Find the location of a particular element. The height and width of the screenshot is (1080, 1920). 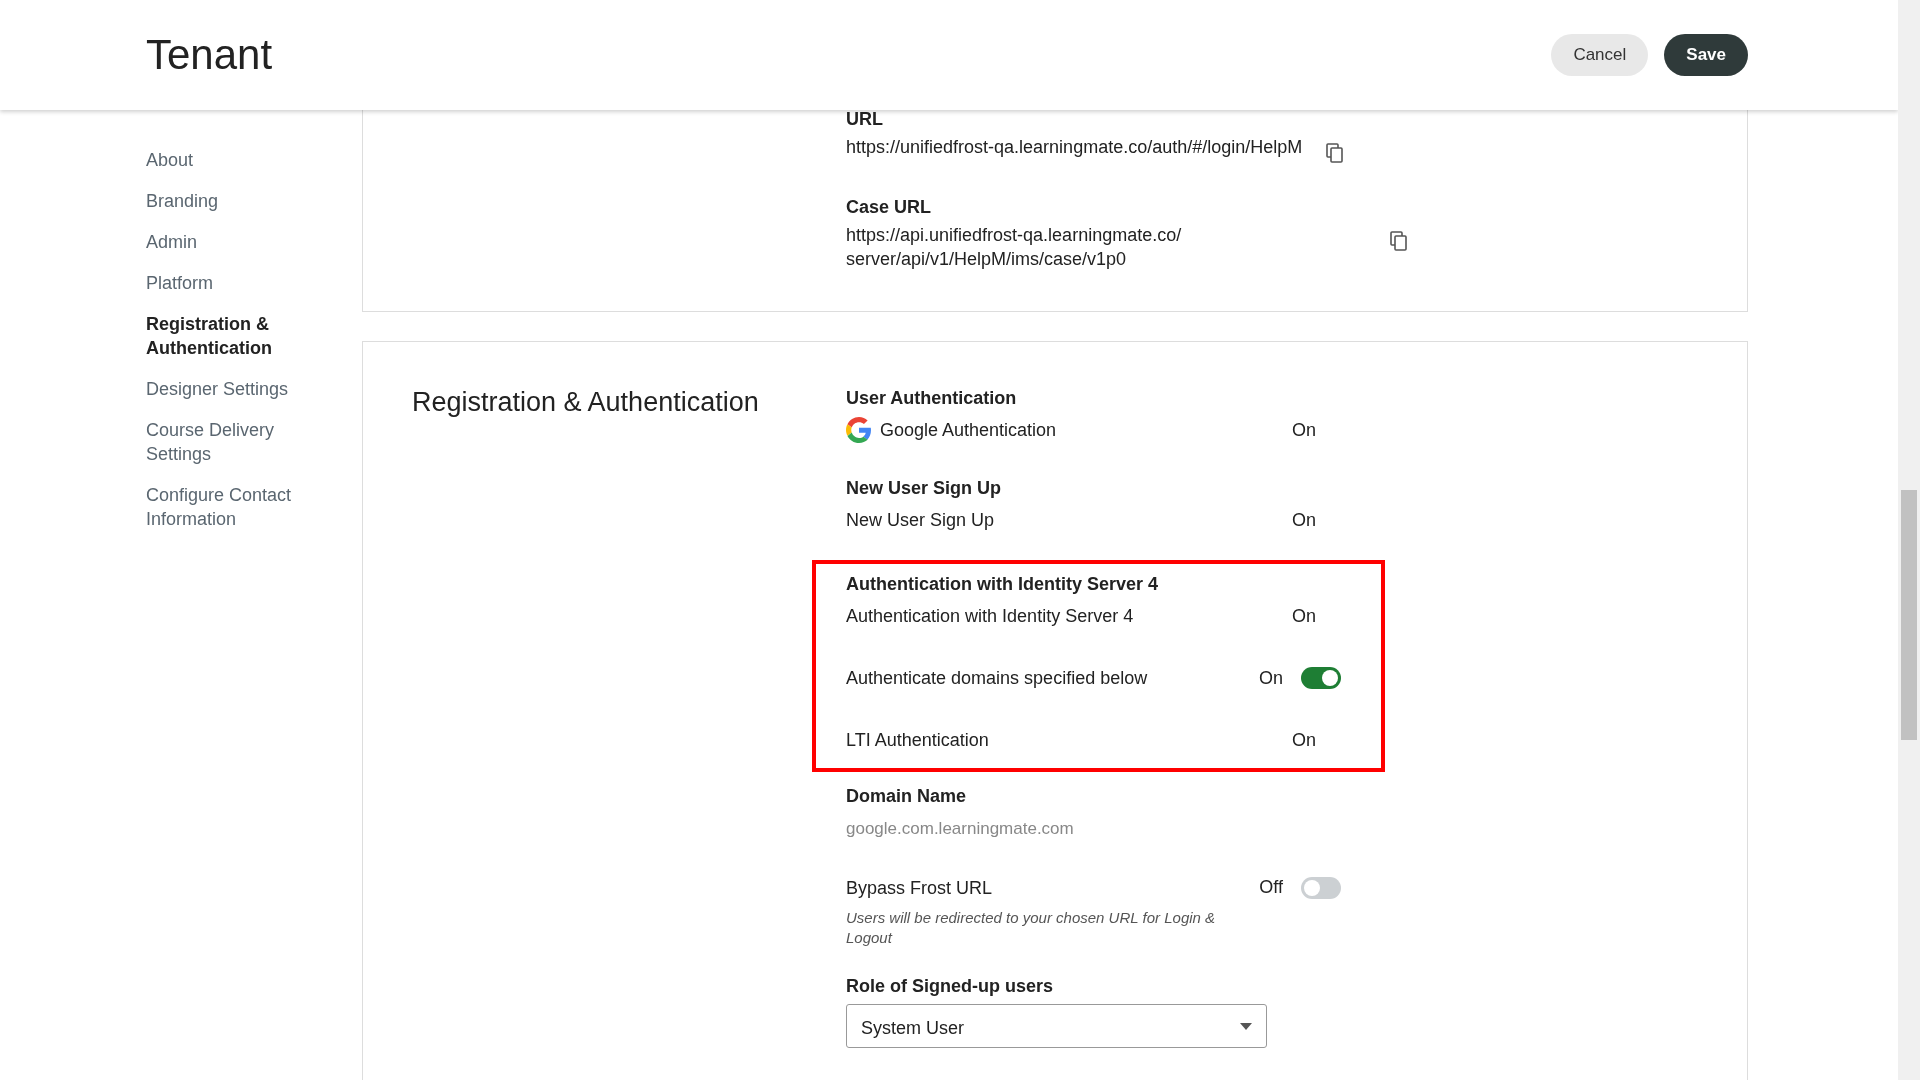

group-heading: New User Sign Up is located at coordinates (924, 488).